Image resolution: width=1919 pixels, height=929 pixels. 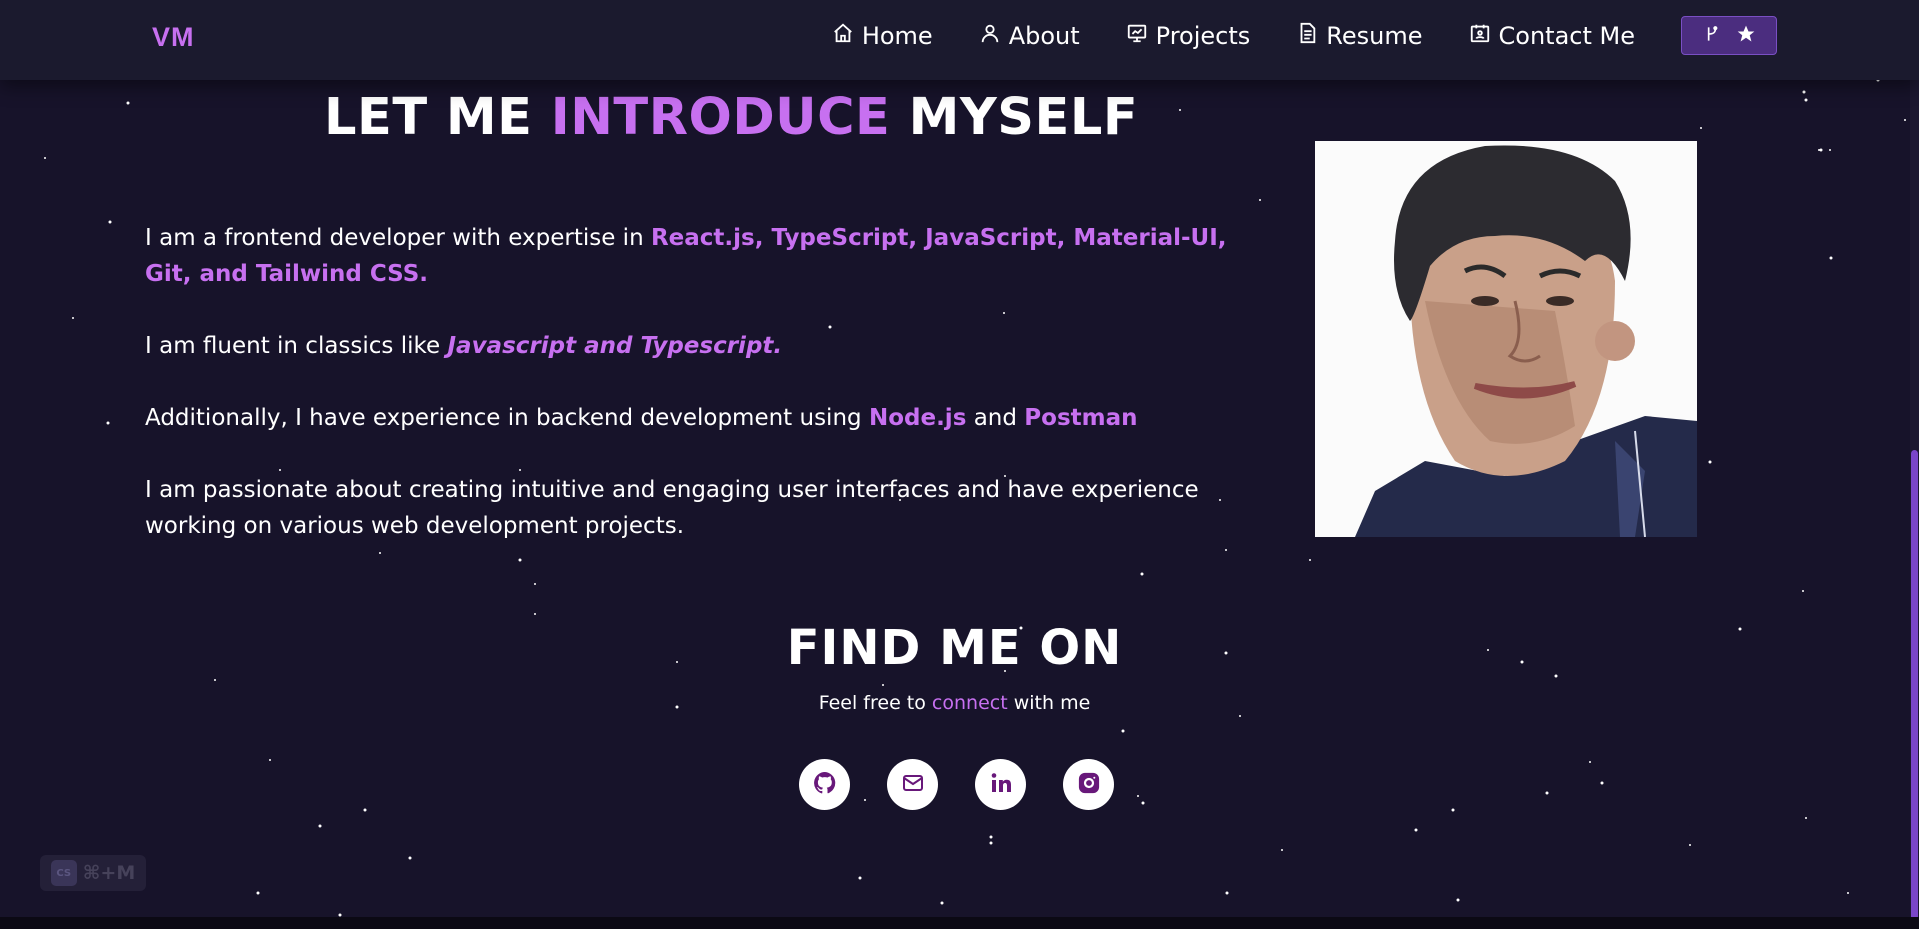 I want to click on user-icon, so click(x=990, y=36).